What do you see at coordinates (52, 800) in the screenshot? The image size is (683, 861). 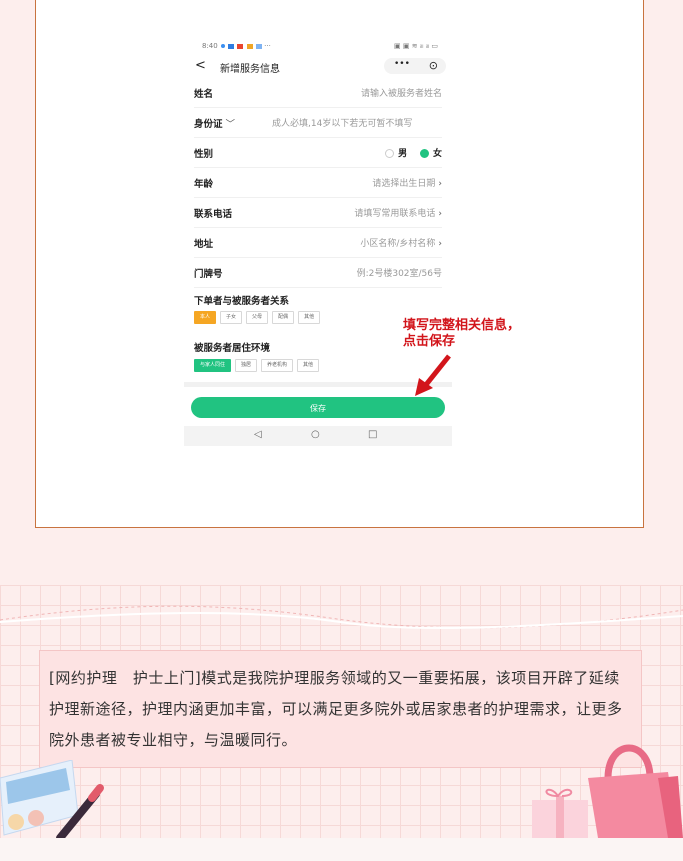 I see `makeup-palette-icon` at bounding box center [52, 800].